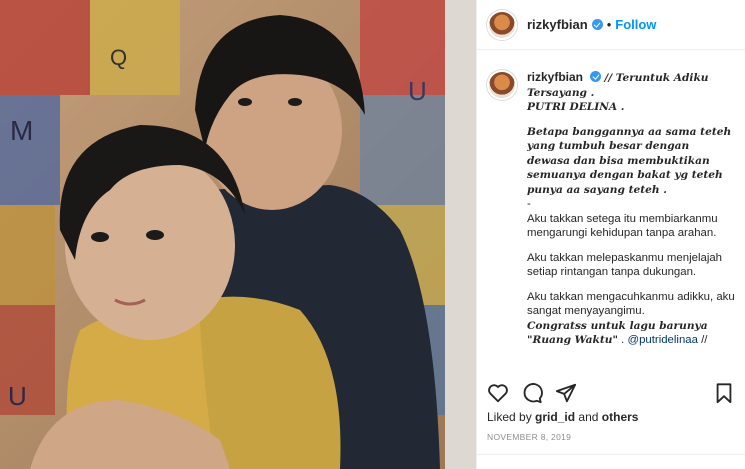  Describe the element at coordinates (611, 393) in the screenshot. I see `action-bar` at that location.